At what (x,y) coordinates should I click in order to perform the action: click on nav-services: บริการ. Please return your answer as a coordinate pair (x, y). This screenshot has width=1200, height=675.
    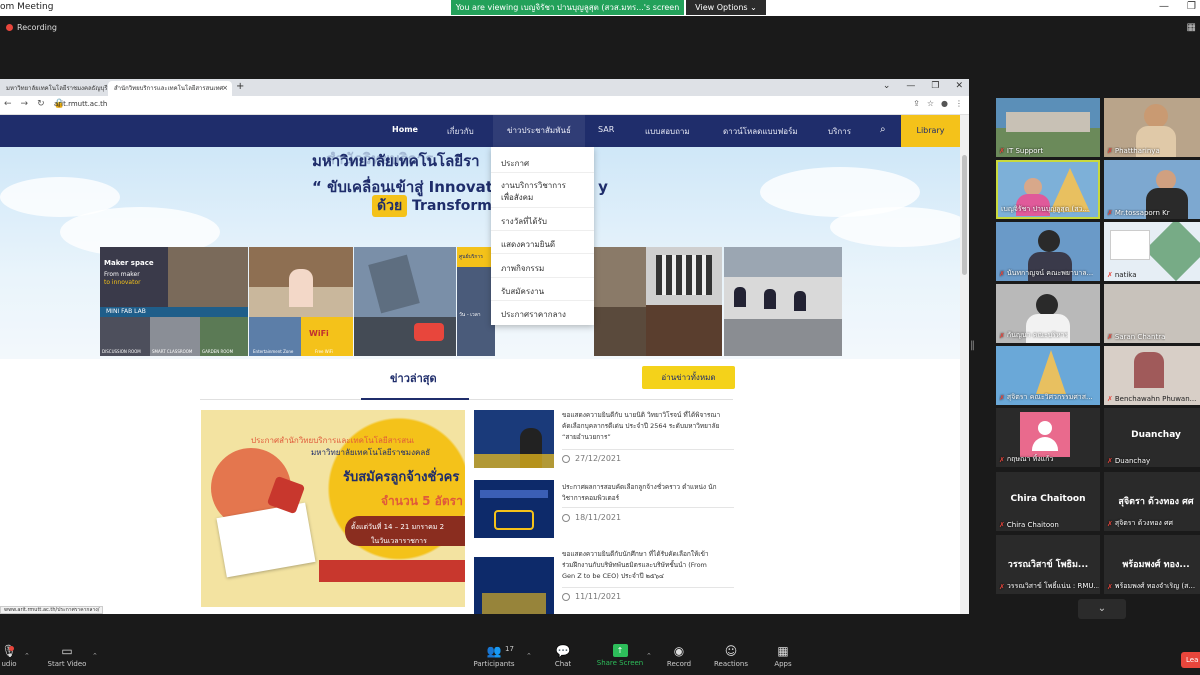
    Looking at the image, I should click on (839, 131).